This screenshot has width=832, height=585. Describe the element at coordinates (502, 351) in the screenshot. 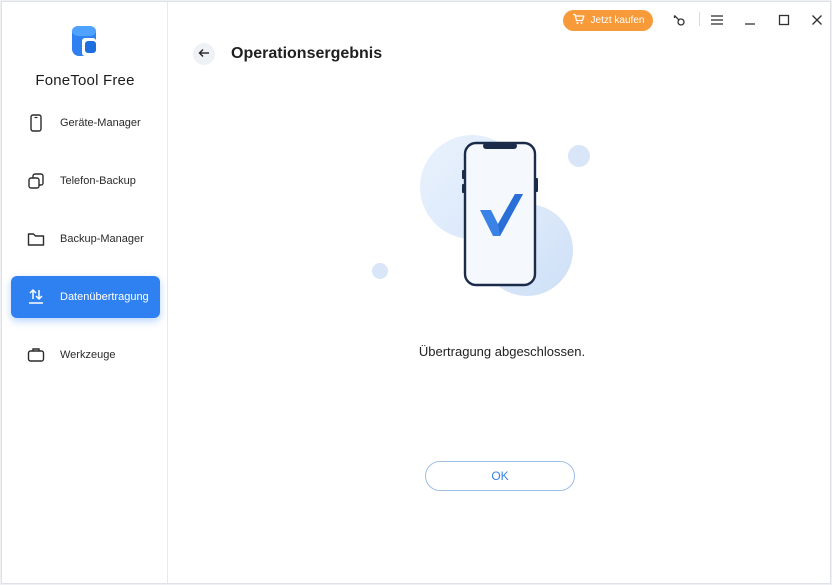

I see `result-message: Übertragung abgeschlossen.` at that location.